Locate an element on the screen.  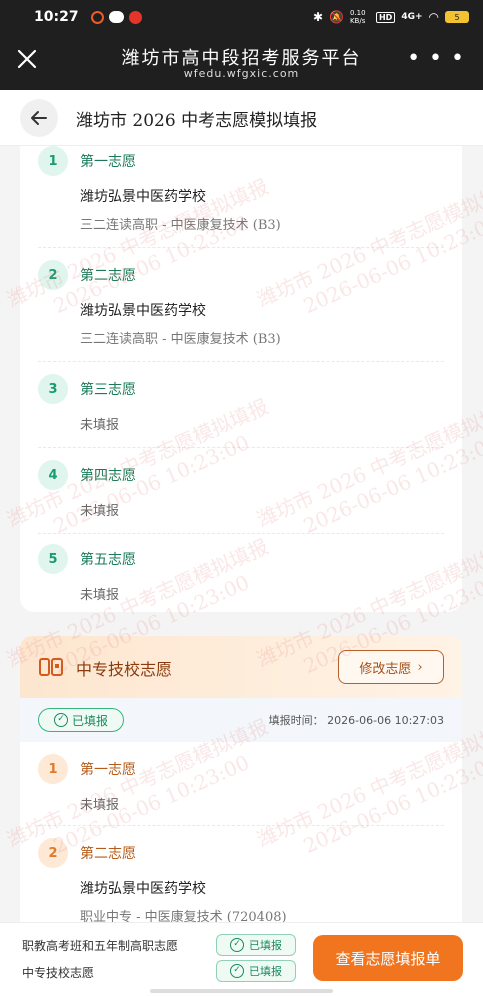
app-notification-icon is located at coordinates (97, 17).